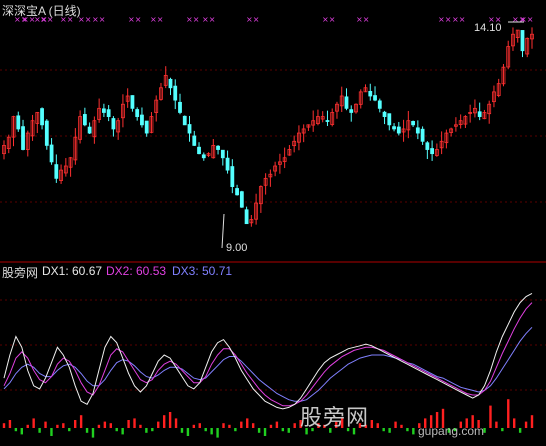  I want to click on stock-title: 深深宝A (日线), so click(41, 11).